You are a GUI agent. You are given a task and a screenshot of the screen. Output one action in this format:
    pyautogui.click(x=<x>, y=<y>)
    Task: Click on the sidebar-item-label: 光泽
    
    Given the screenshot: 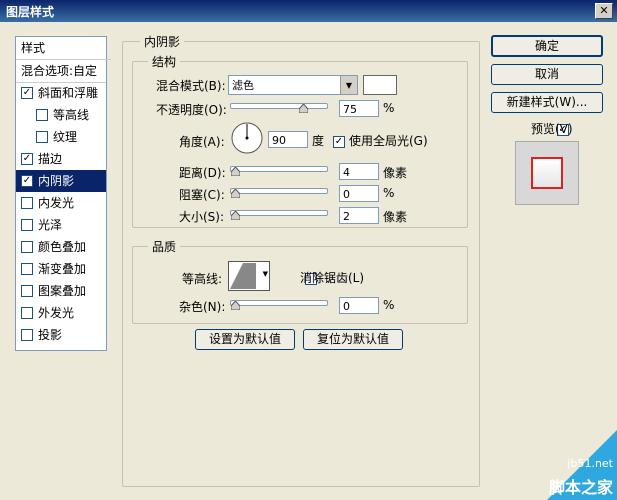 What is the action you would take?
    pyautogui.click(x=50, y=225)
    